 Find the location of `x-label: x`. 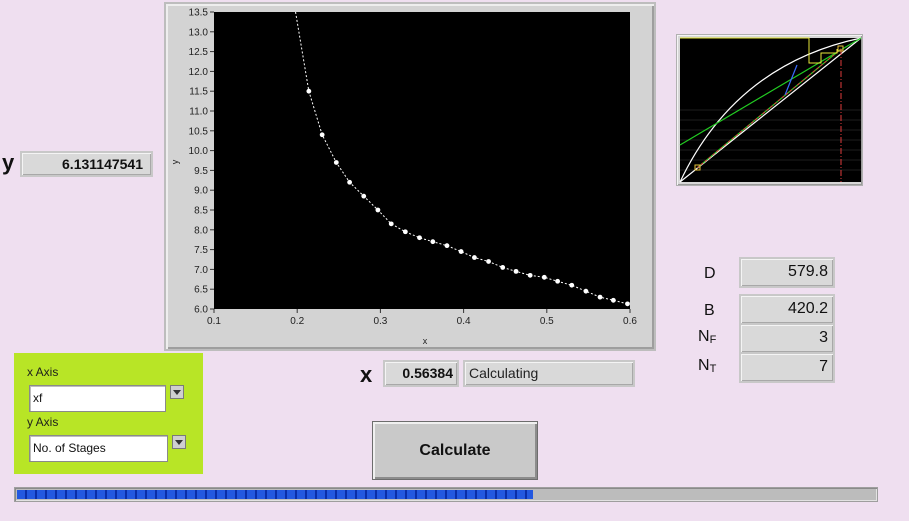

x-label: x is located at coordinates (366, 374).